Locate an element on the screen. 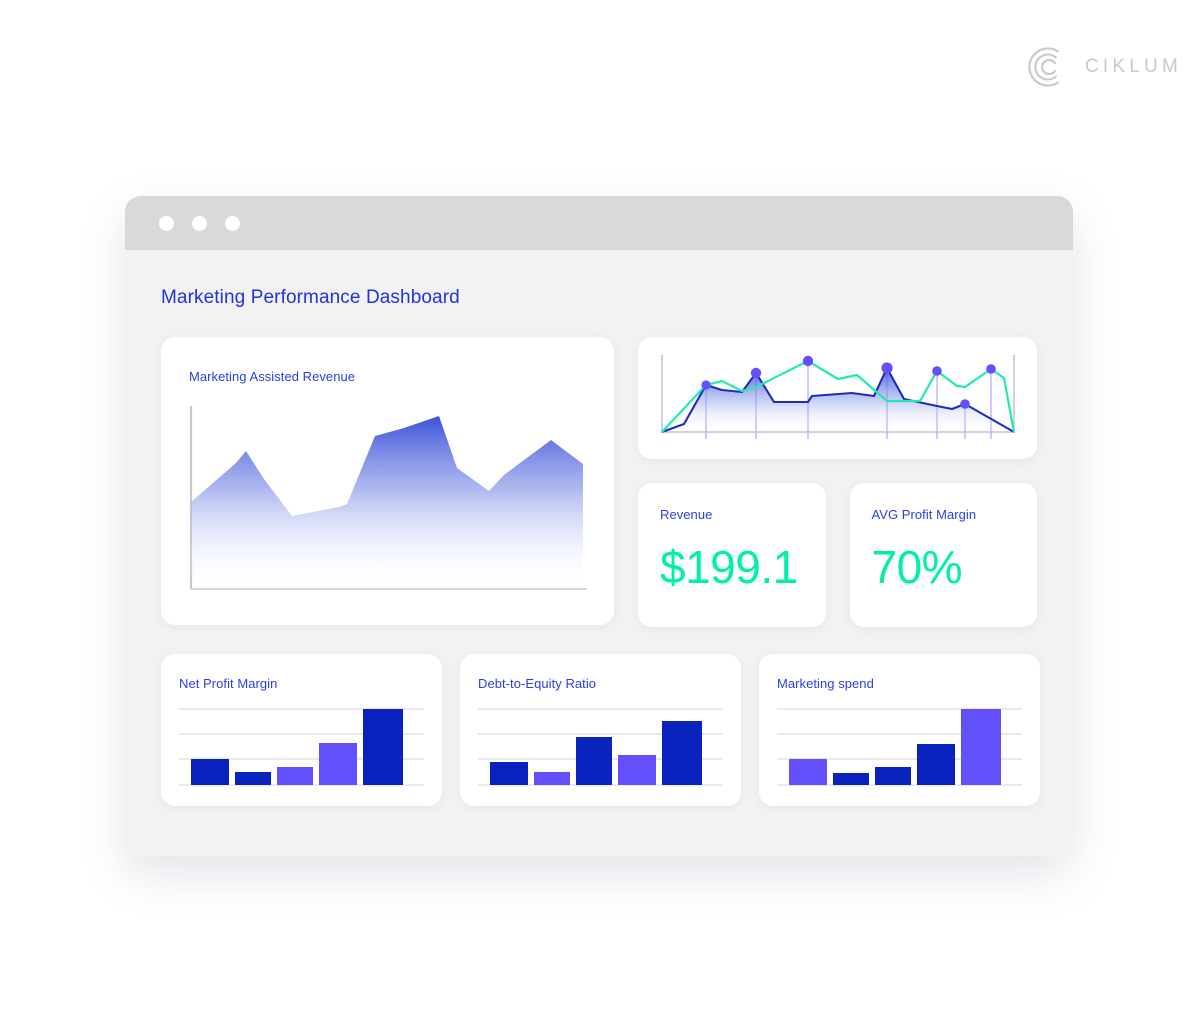 This screenshot has width=1200, height=1022. brand-name: CIKLUM is located at coordinates (1133, 66).